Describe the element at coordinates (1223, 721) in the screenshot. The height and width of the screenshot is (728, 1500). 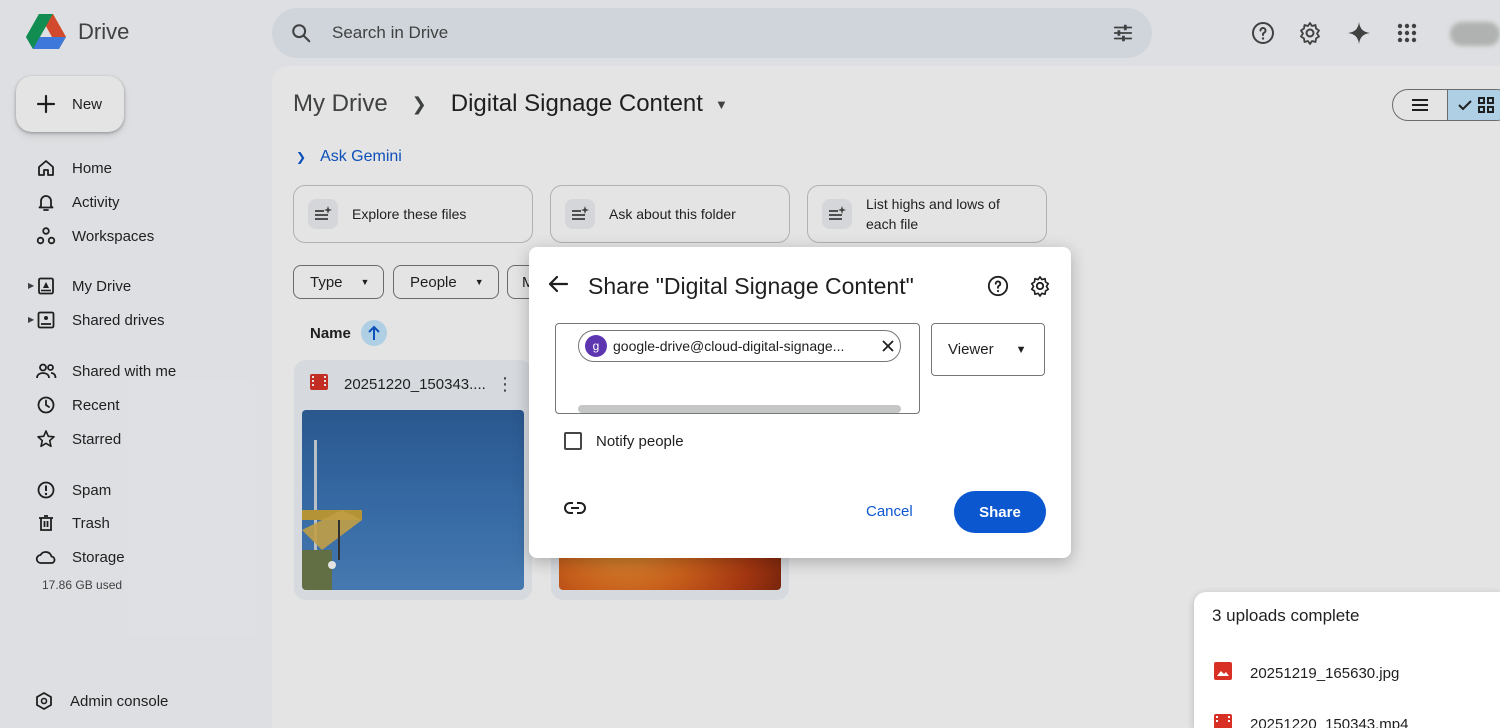
I see `video-file-icon` at that location.